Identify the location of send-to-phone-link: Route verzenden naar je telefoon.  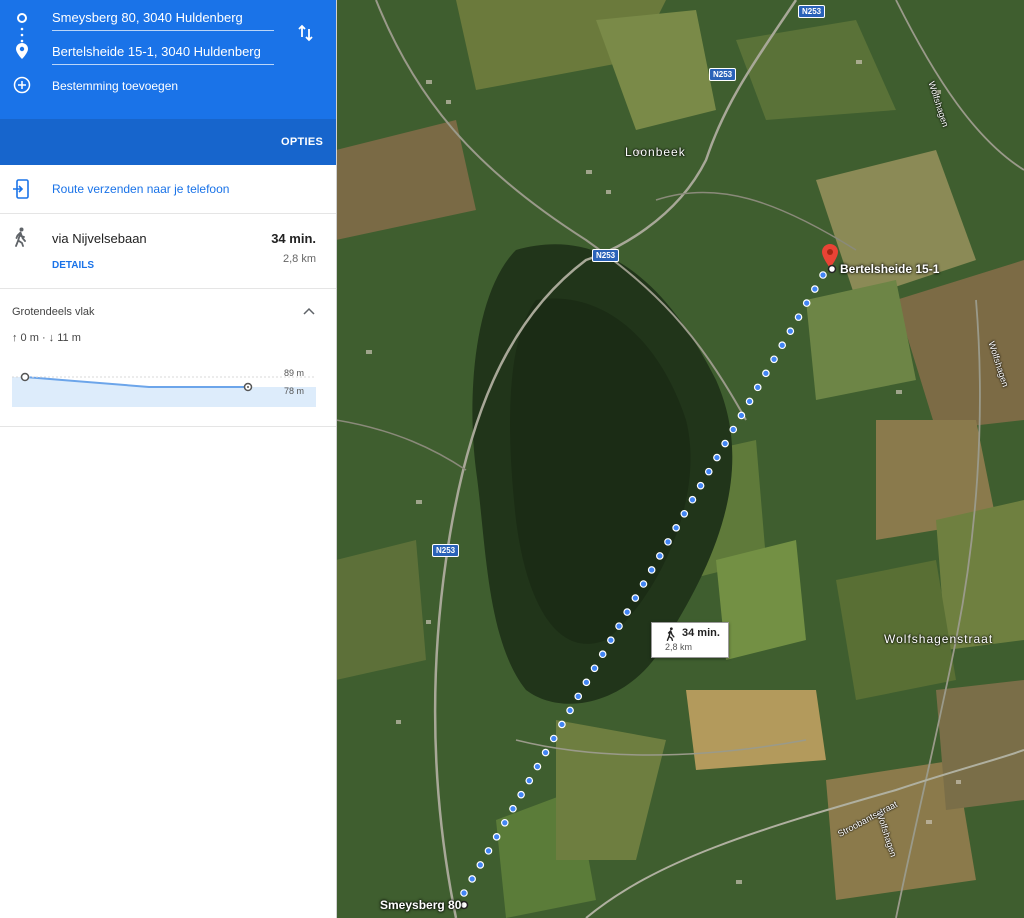
(140, 189).